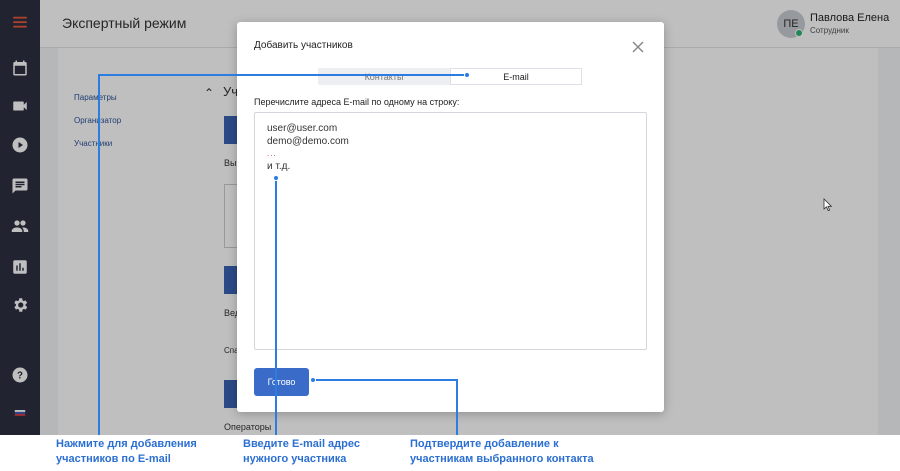 The height and width of the screenshot is (471, 900). I want to click on callout-dot-done, so click(313, 380).